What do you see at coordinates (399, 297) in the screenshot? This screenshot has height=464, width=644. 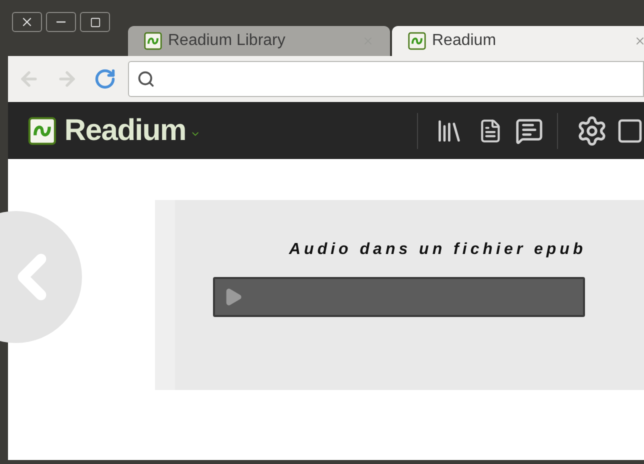 I see `audio-player` at bounding box center [399, 297].